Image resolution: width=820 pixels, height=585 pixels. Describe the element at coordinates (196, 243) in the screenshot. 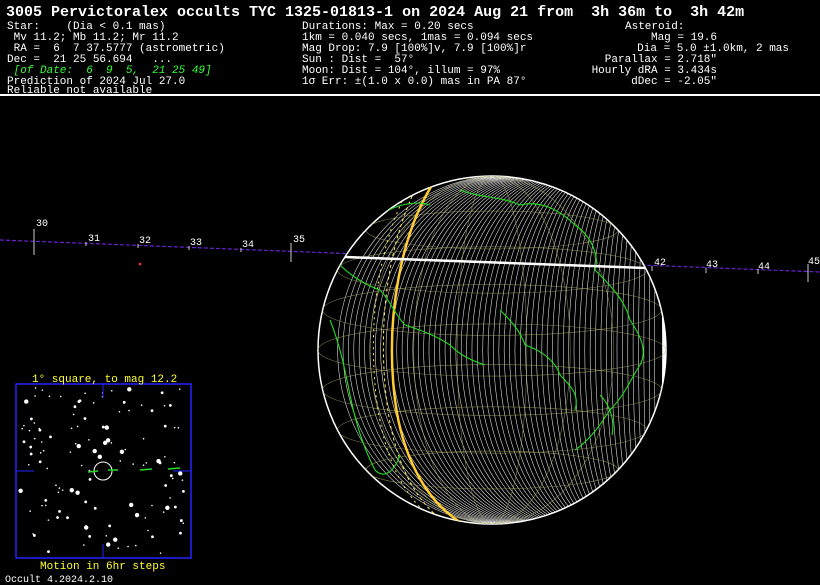

I see `tick-label: 33` at that location.